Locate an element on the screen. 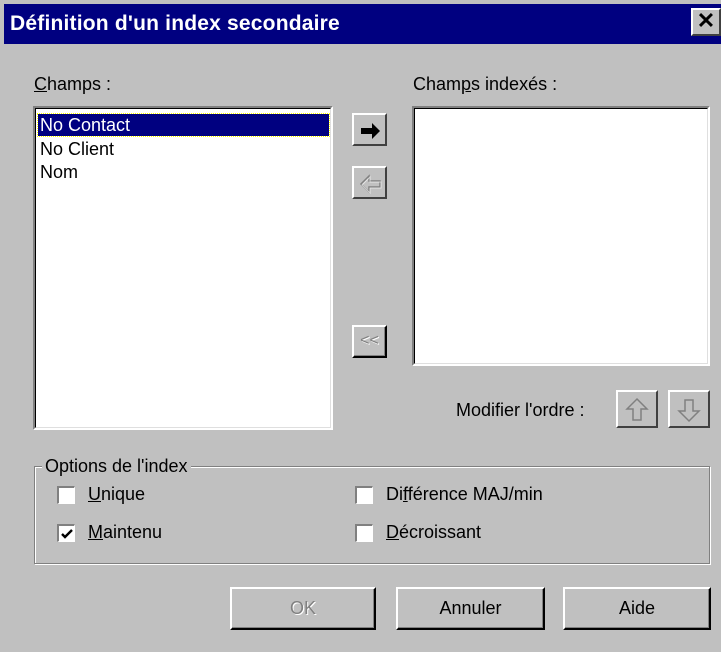  unique-label: Unique is located at coordinates (116, 494).